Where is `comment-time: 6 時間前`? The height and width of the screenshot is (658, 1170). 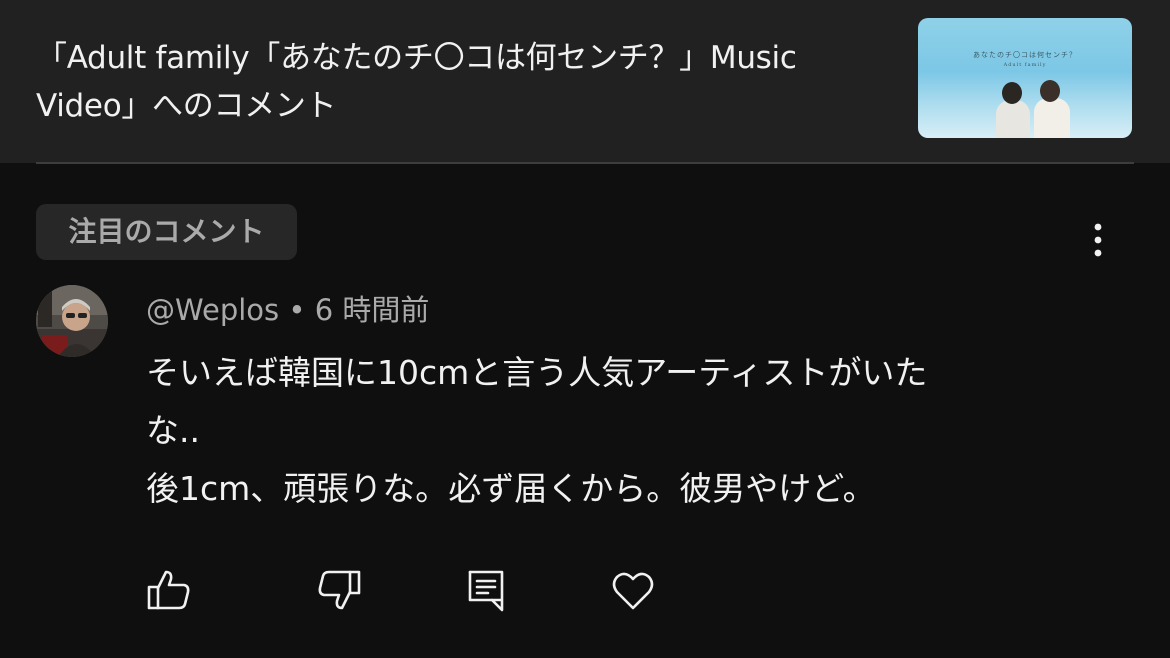
comment-time: 6 時間前 is located at coordinates (372, 310).